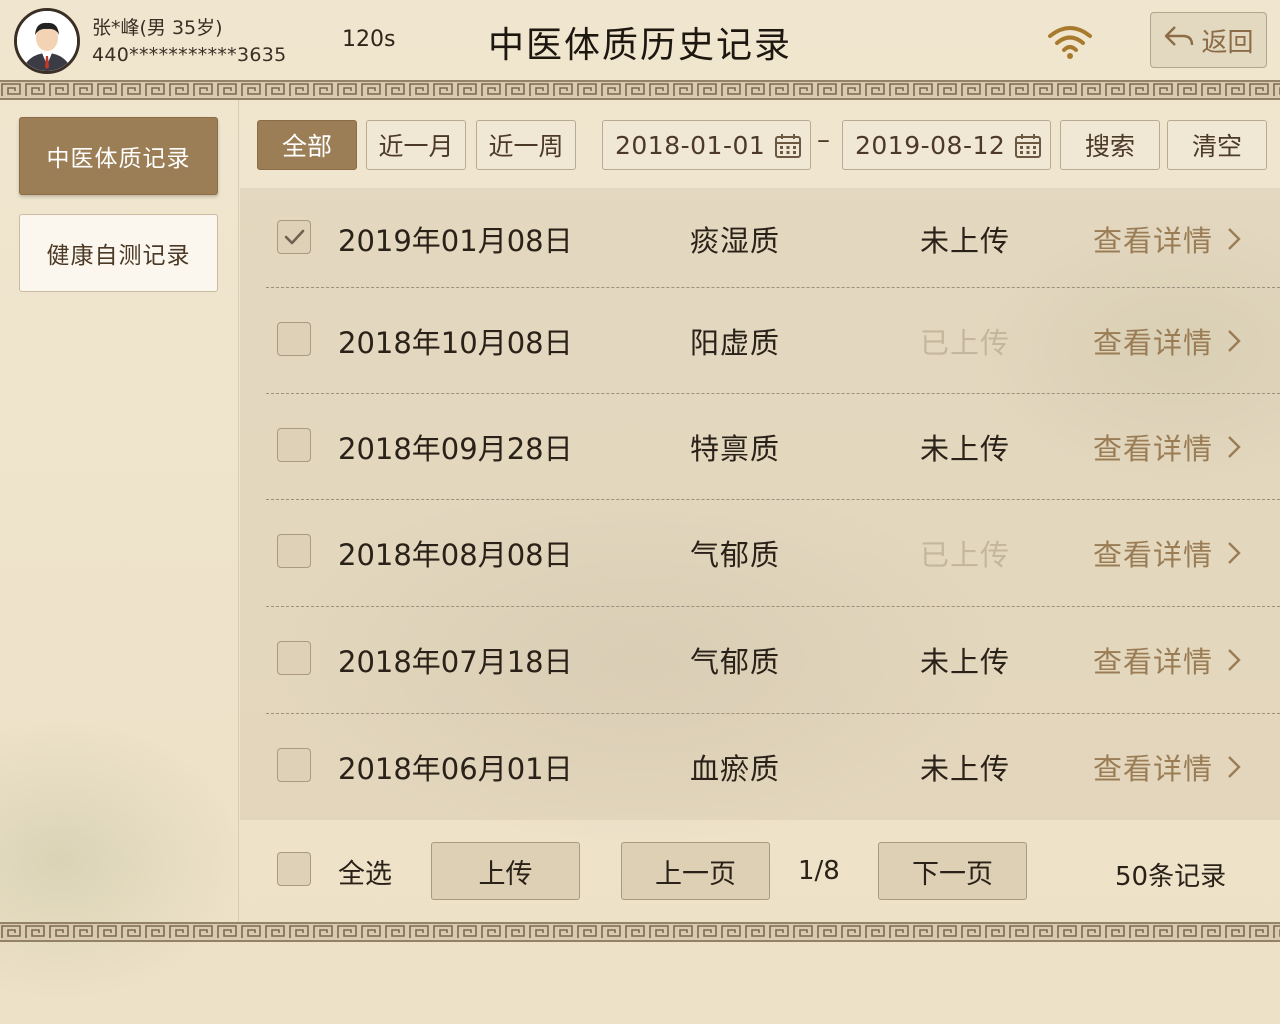  Describe the element at coordinates (640, 90) in the screenshot. I see `fret-border-top` at that location.